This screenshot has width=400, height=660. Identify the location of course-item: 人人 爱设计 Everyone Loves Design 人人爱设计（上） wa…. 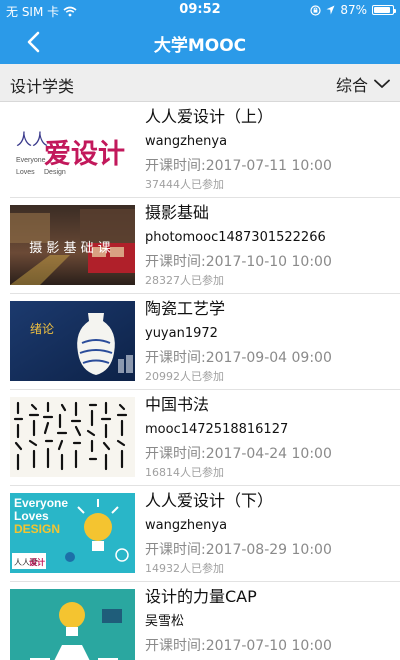
(200, 150).